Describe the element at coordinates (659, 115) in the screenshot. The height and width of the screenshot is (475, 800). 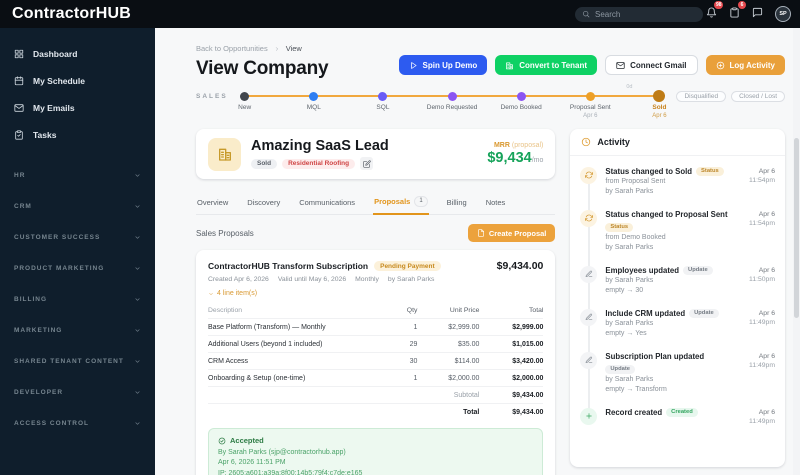
I see `stage-date: Apr 6` at that location.